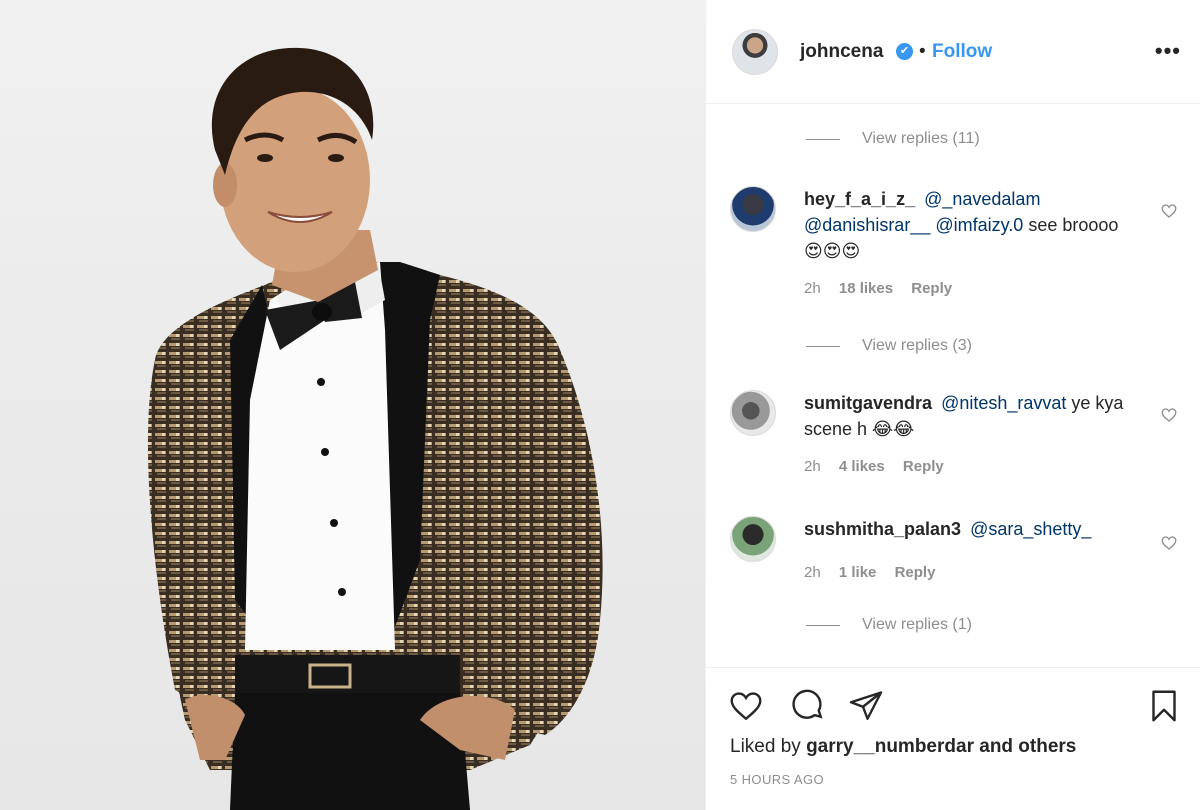 This screenshot has height=810, width=1200. What do you see at coordinates (1027, 746) in the screenshot?
I see `liked-by-others-link: and others` at bounding box center [1027, 746].